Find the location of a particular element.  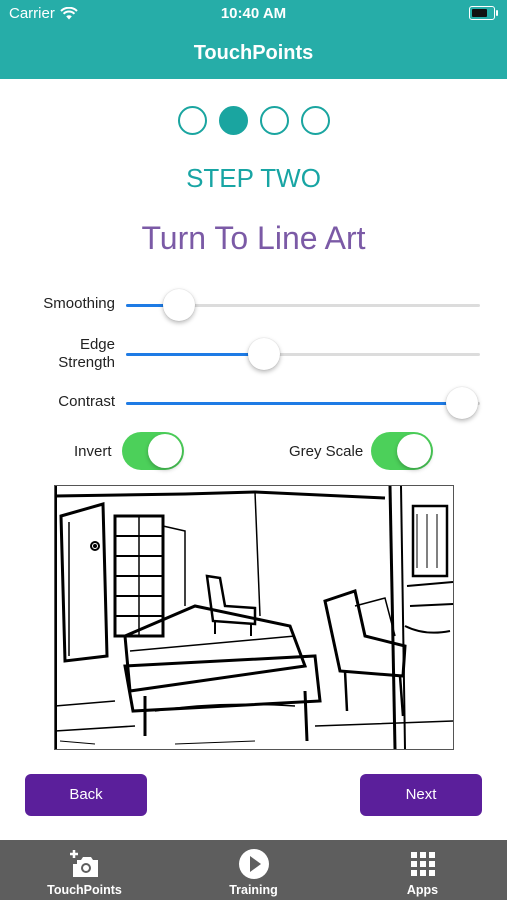

status-bar: Carrier 10:40 AM is located at coordinates (253, 14).